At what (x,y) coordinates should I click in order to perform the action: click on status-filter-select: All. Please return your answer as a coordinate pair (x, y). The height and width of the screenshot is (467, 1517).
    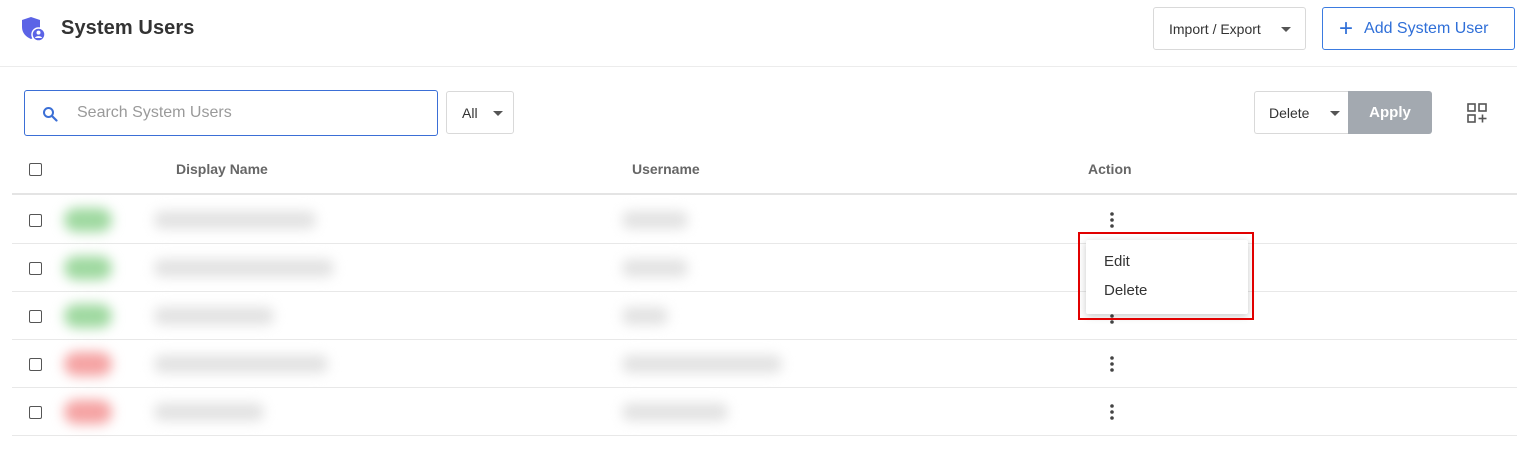
    Looking at the image, I should click on (480, 112).